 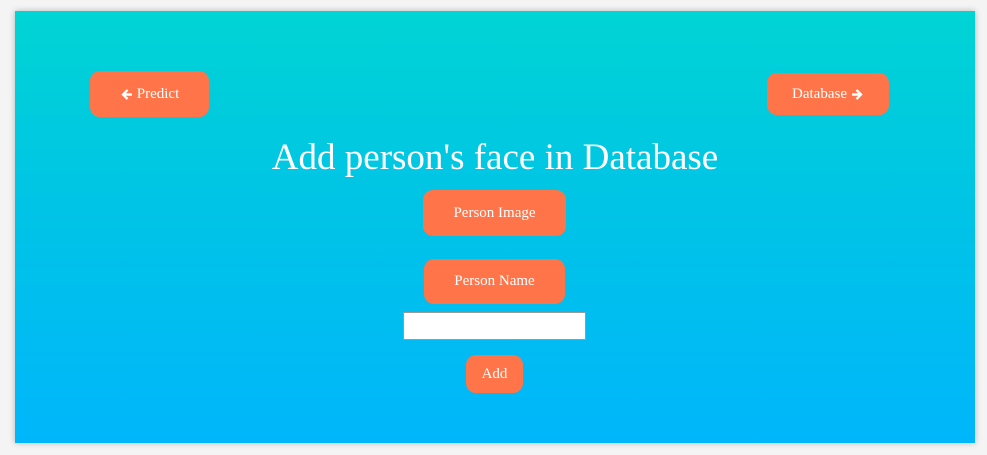 What do you see at coordinates (495, 157) in the screenshot?
I see `page-title: Add person's face in Database` at bounding box center [495, 157].